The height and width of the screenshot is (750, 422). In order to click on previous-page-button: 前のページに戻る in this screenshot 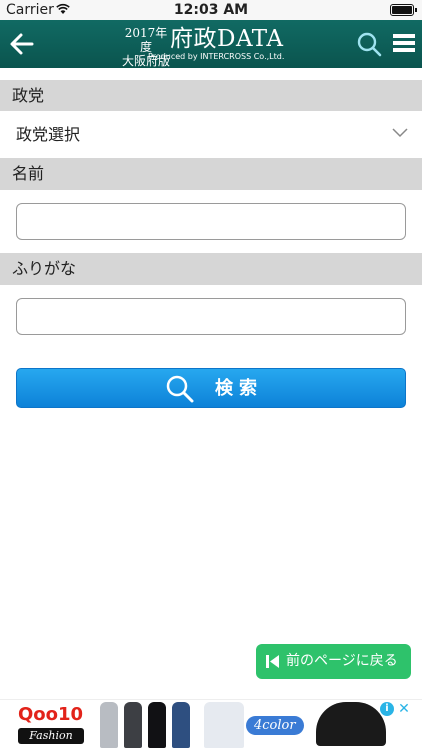, I will do `click(333, 661)`.